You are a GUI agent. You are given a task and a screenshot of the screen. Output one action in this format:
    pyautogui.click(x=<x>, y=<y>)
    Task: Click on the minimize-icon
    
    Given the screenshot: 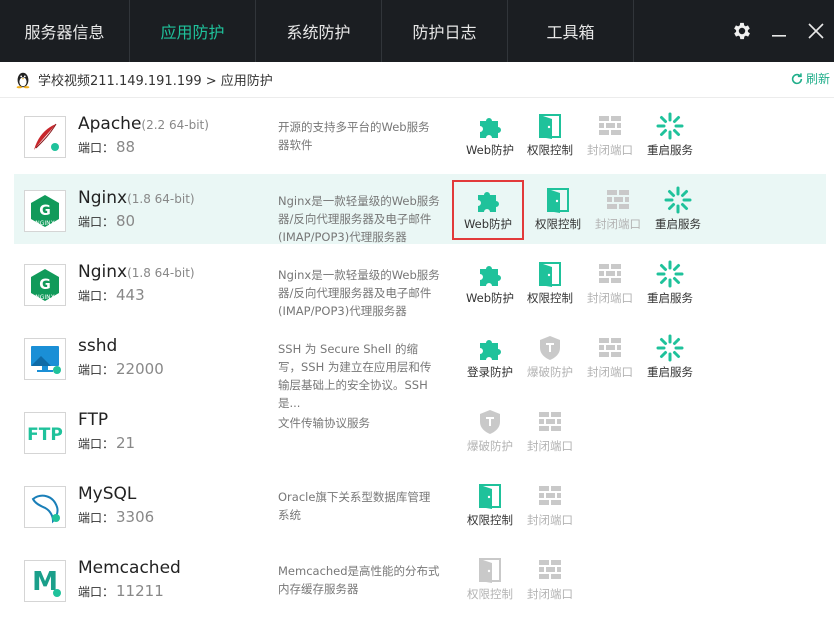 What is the action you would take?
    pyautogui.click(x=778, y=31)
    